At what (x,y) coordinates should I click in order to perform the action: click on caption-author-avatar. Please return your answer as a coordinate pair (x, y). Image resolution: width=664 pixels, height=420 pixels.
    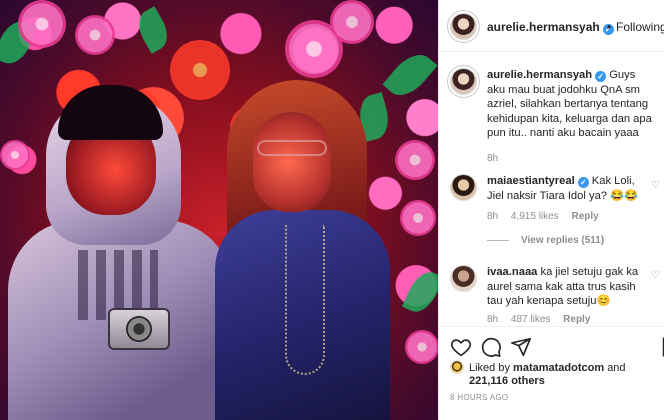
    Looking at the image, I should click on (463, 81).